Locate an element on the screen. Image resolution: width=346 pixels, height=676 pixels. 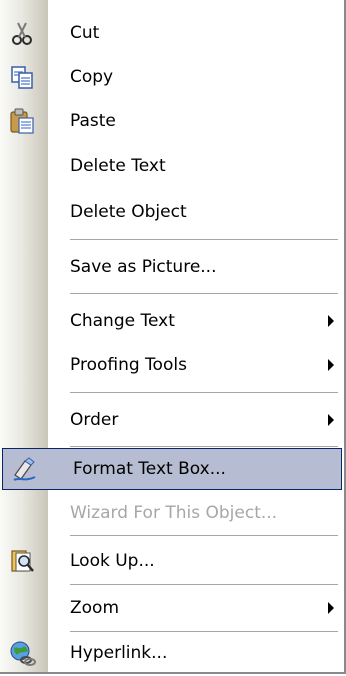
format-text-box-icon is located at coordinates (25, 469).